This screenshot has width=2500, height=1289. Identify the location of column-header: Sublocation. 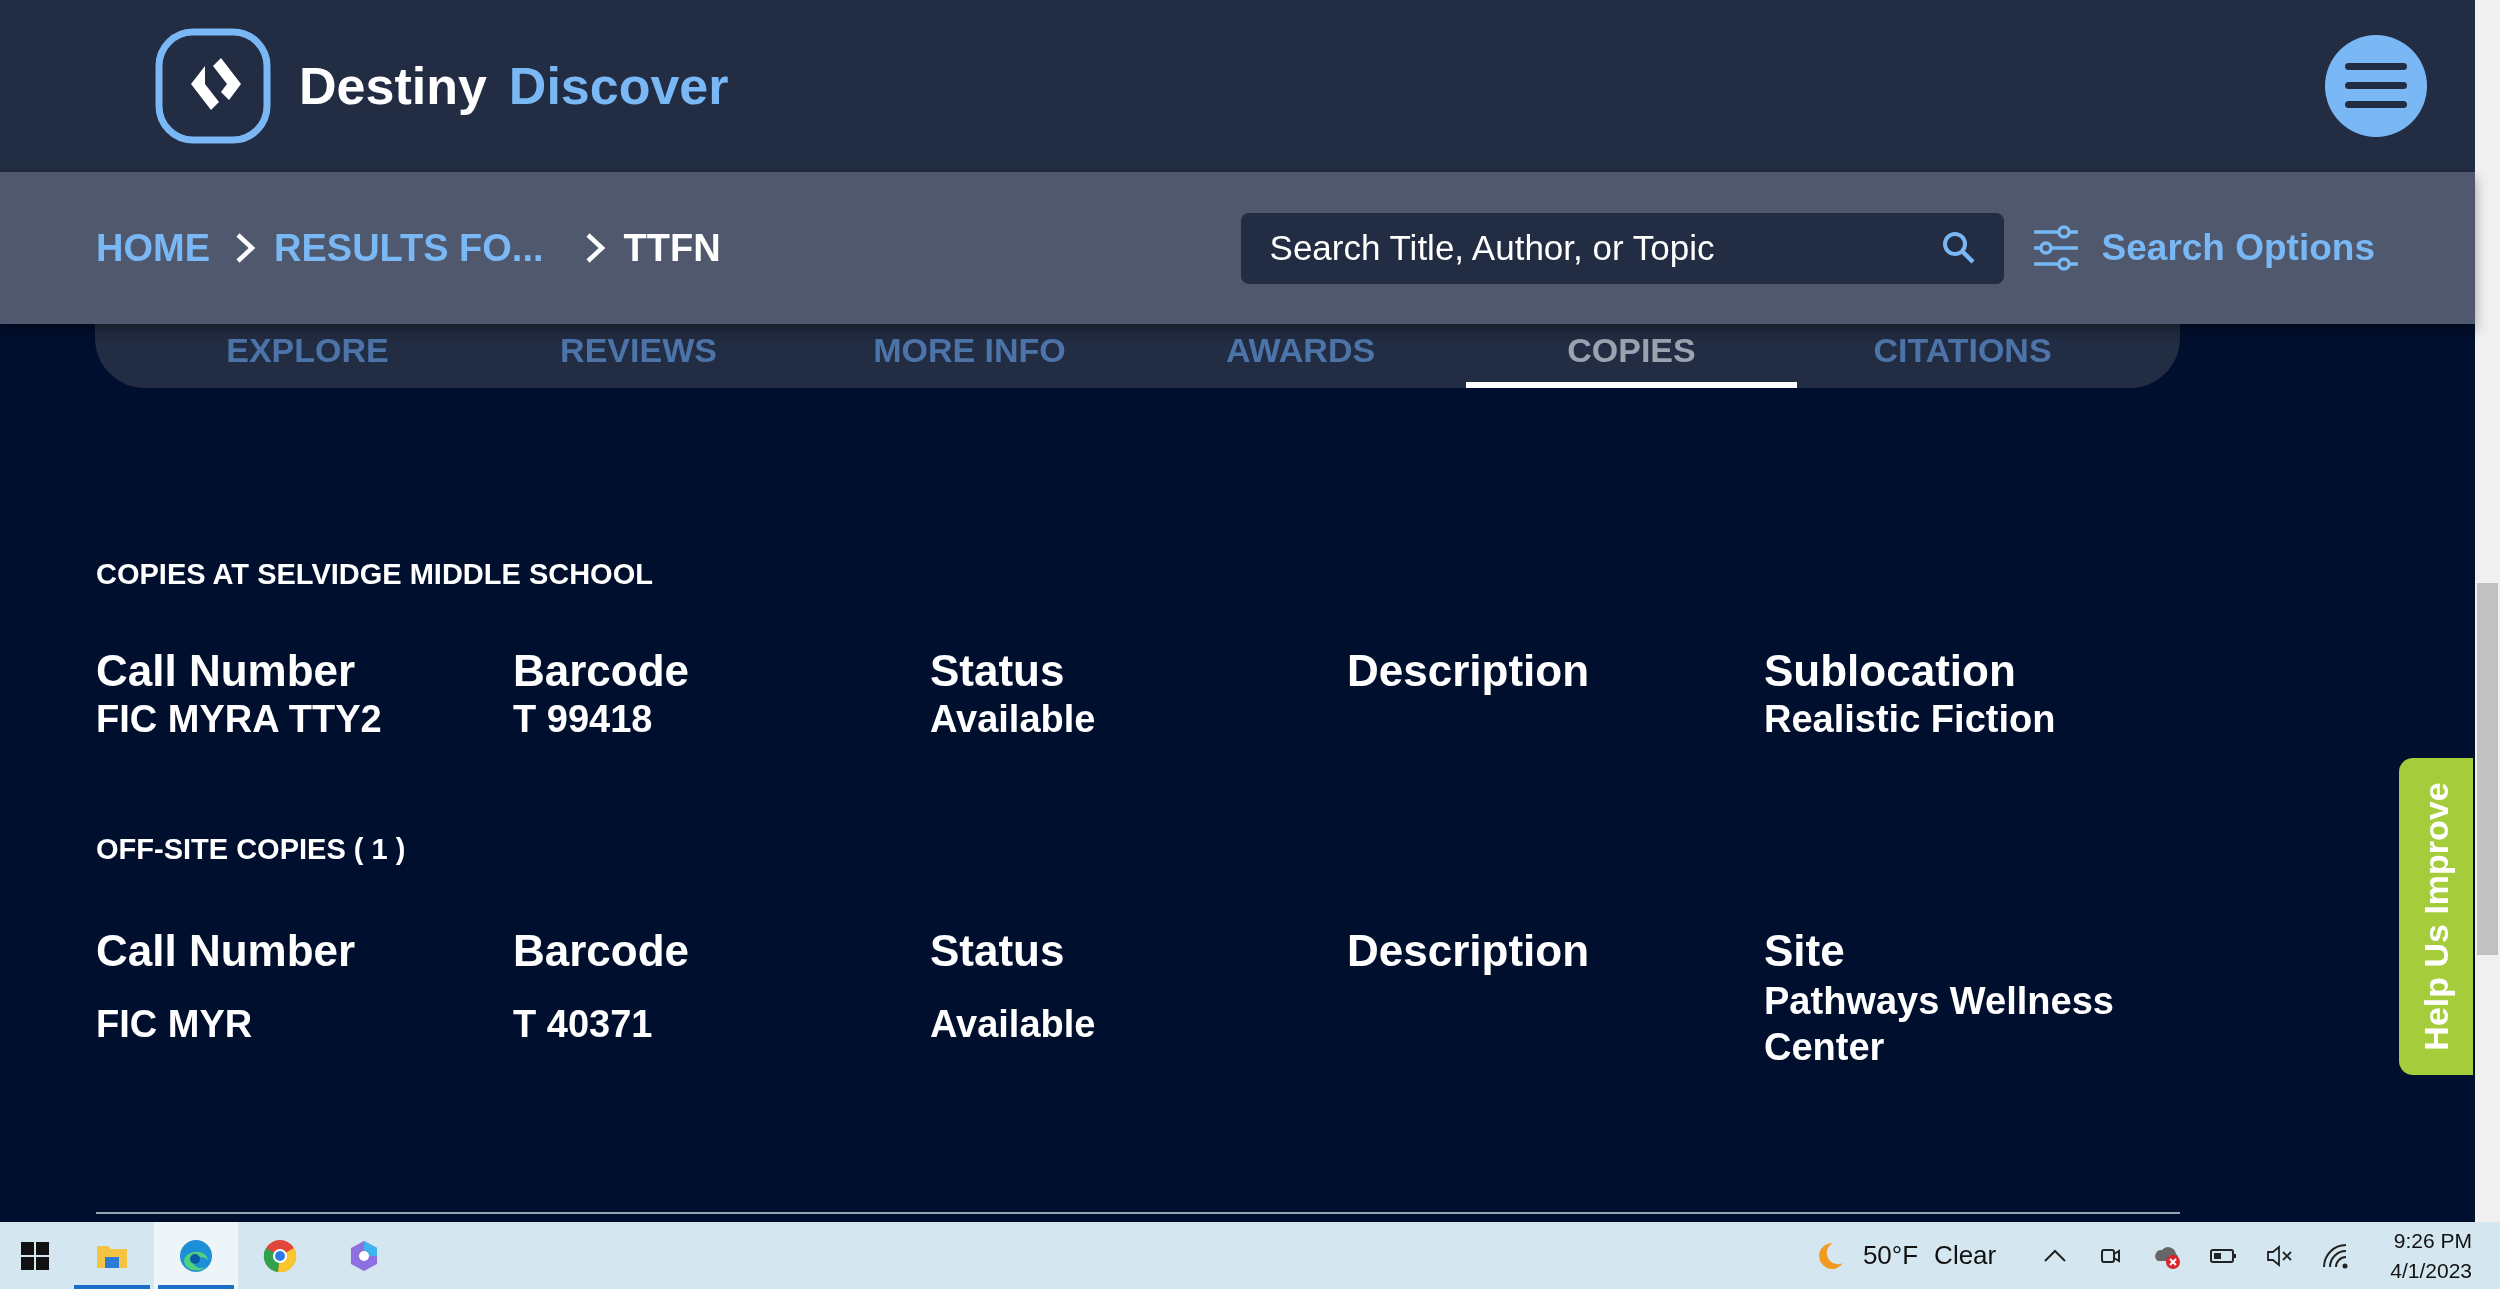
(1890, 671).